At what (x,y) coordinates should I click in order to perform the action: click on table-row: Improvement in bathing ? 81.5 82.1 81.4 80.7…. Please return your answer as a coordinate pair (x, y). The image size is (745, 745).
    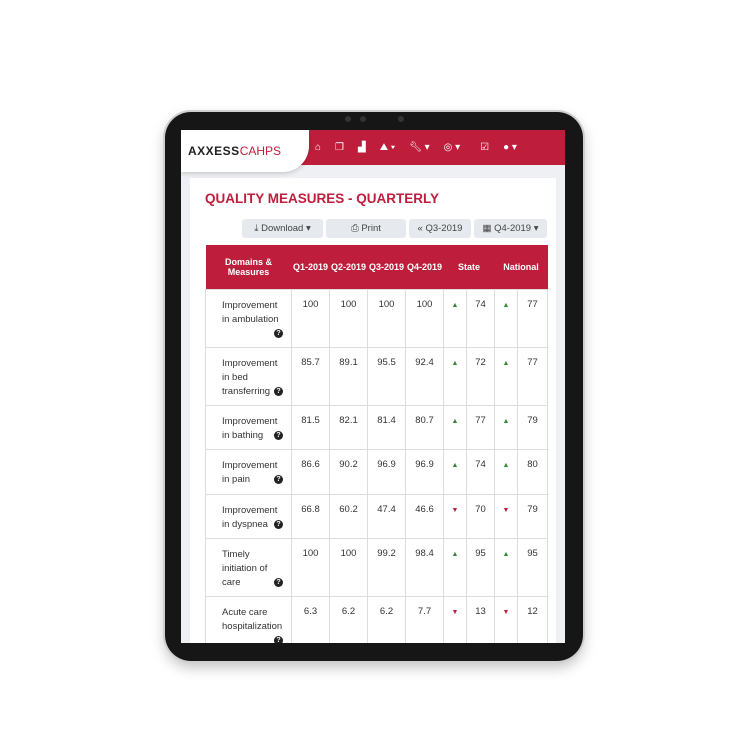
    Looking at the image, I should click on (377, 427).